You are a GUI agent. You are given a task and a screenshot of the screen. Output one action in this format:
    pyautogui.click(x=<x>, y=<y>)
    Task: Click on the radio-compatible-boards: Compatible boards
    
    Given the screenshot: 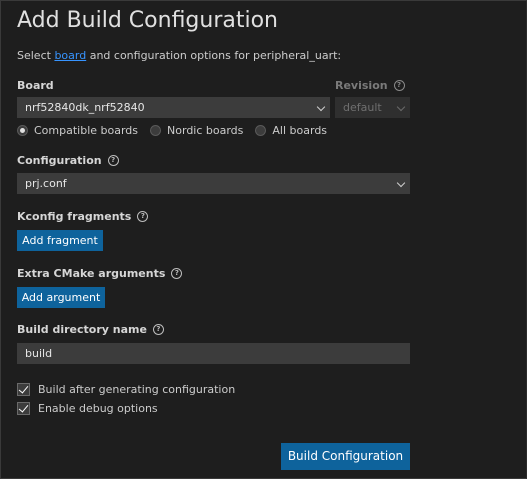 What is the action you would take?
    pyautogui.click(x=77, y=130)
    